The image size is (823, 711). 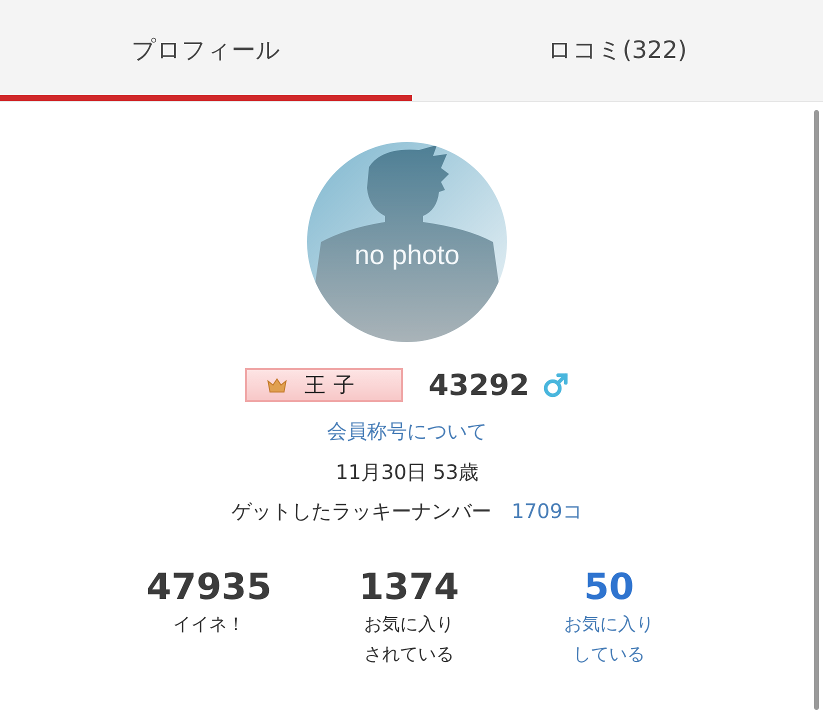 What do you see at coordinates (209, 625) in the screenshot?
I see `stat-label: イイネ！` at bounding box center [209, 625].